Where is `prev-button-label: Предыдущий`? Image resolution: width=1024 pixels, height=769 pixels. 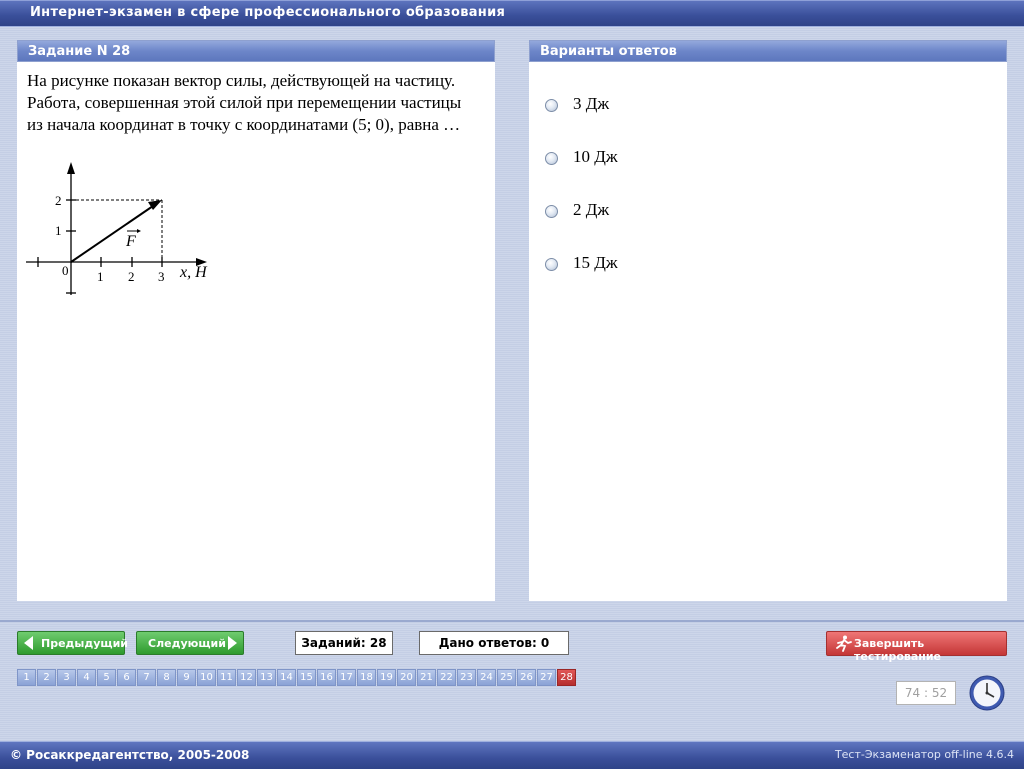
prev-button-label: Предыдущий is located at coordinates (85, 643).